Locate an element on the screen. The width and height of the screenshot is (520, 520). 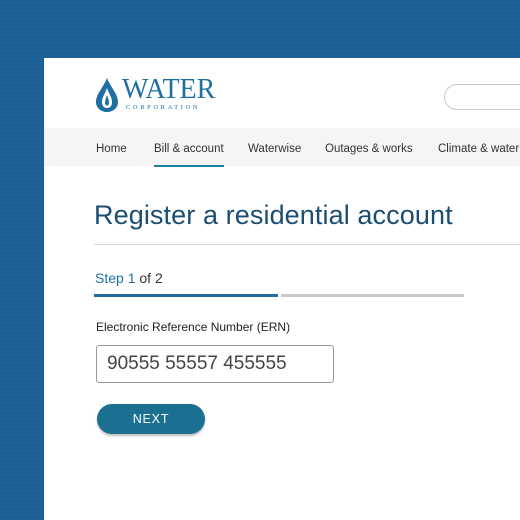
step-total: of 2 is located at coordinates (151, 278).